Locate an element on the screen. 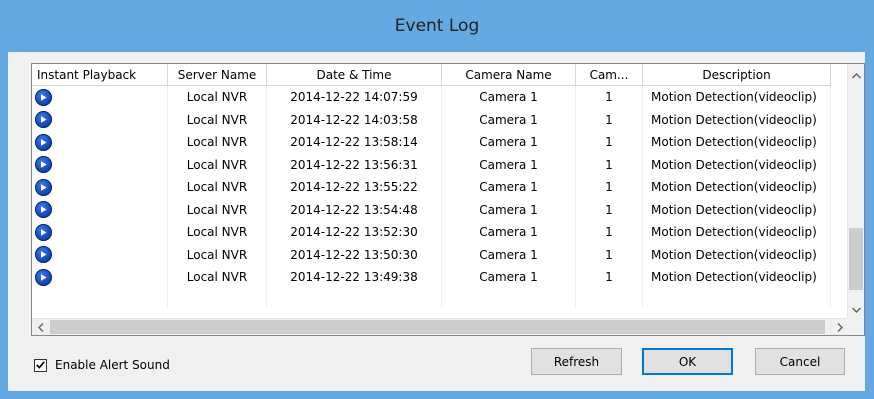  date-time-cell: 2014-12-22 13:52:30 is located at coordinates (354, 232).